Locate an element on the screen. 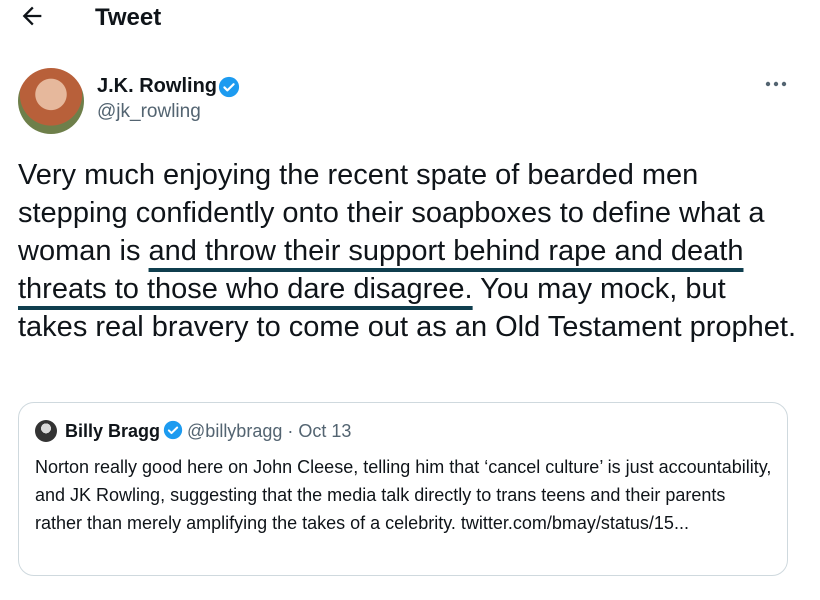  avatar is located at coordinates (51, 101).